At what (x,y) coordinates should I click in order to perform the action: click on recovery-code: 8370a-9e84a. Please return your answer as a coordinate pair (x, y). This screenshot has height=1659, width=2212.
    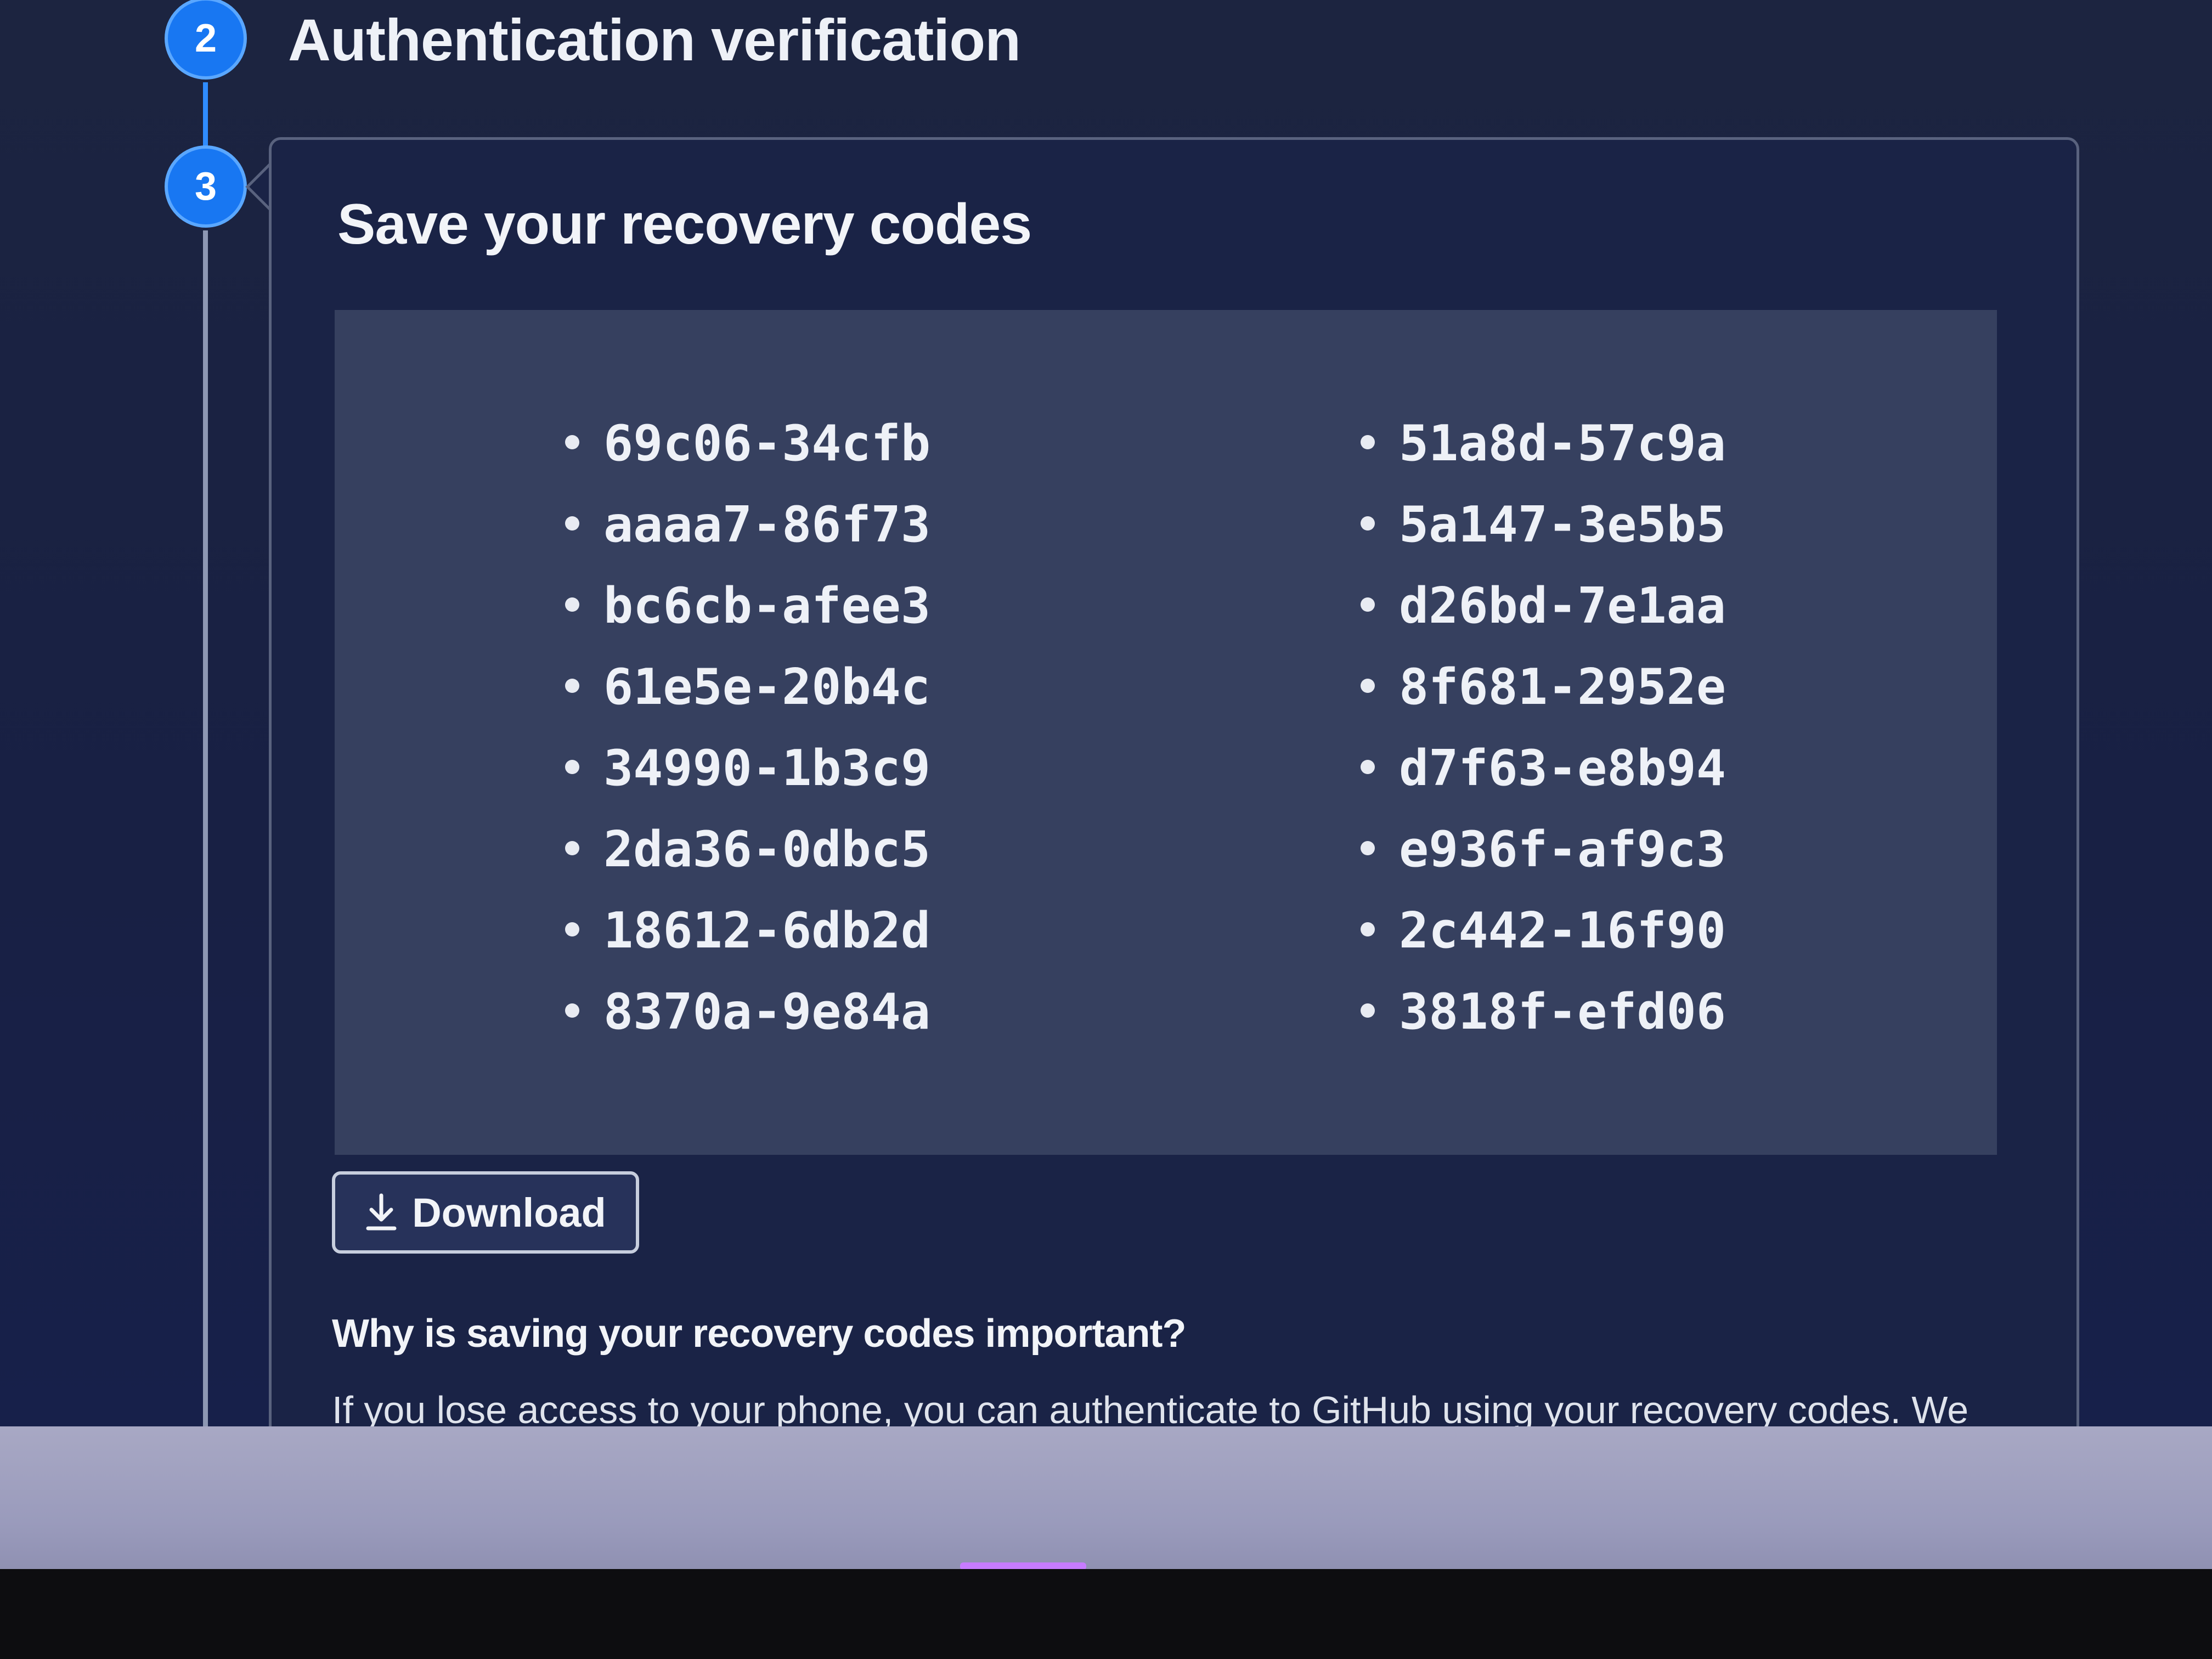
    Looking at the image, I should click on (747, 1012).